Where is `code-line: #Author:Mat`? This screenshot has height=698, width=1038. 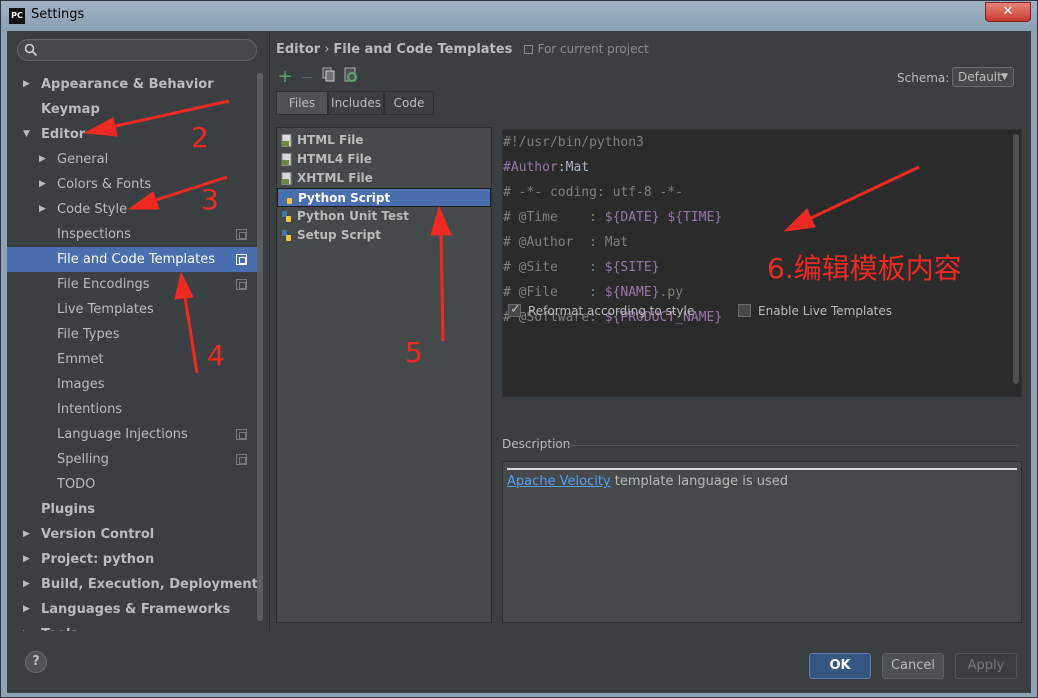
code-line: #Author:Mat is located at coordinates (546, 167).